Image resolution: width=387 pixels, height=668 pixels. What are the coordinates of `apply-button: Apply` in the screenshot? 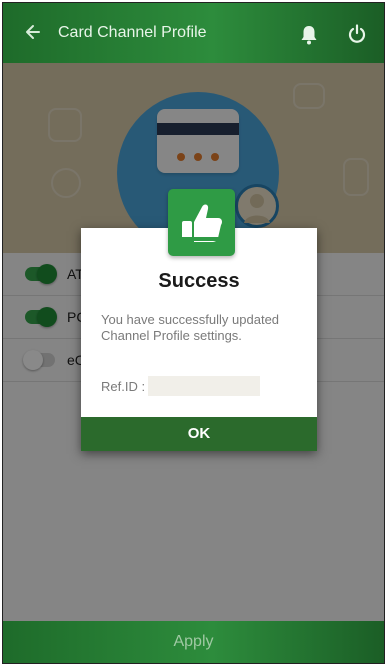 It's located at (193, 642).